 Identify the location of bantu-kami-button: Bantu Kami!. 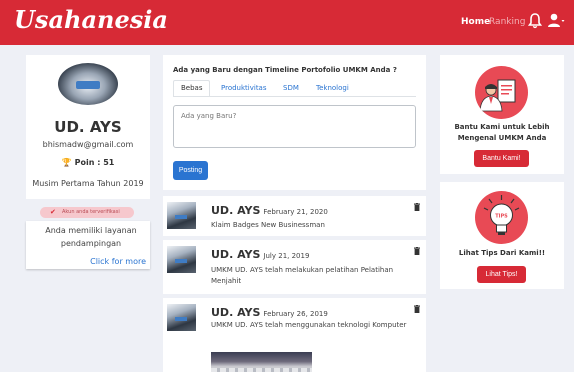
(501, 158).